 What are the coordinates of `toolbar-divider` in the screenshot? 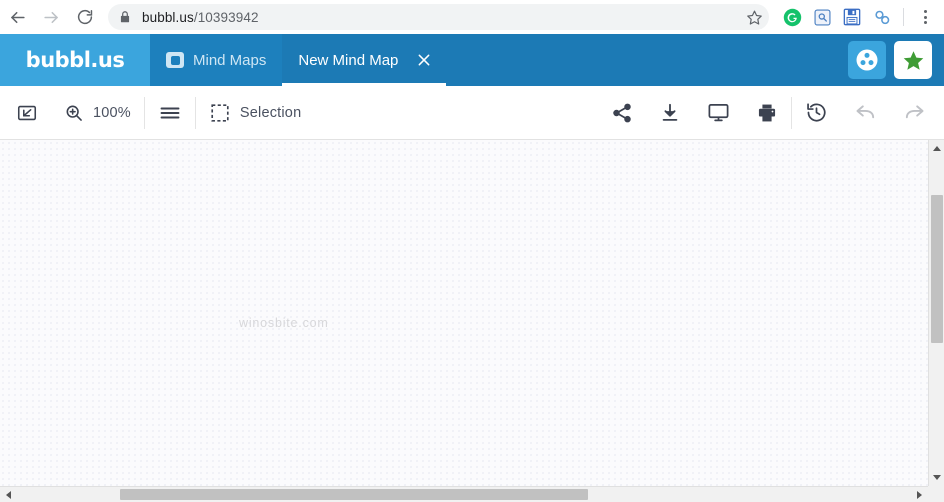 It's located at (903, 17).